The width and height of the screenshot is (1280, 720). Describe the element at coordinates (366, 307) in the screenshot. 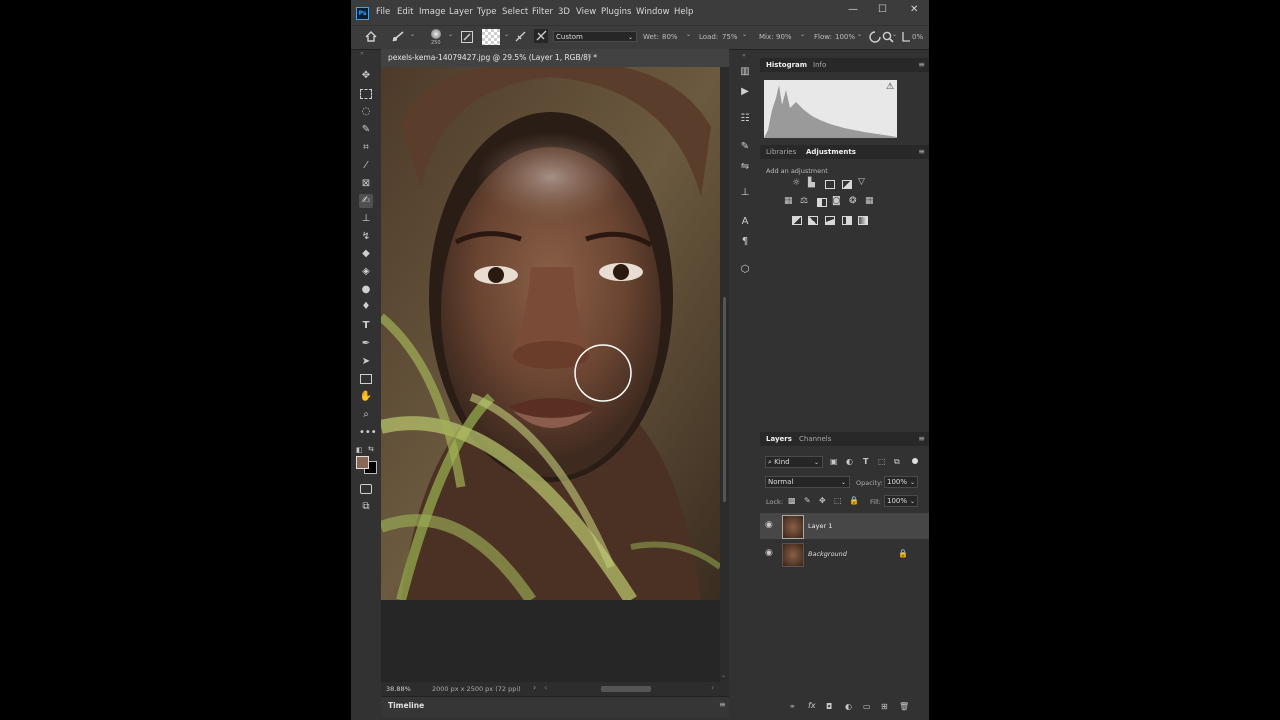

I see `dodge-tool-icon: ♦` at that location.